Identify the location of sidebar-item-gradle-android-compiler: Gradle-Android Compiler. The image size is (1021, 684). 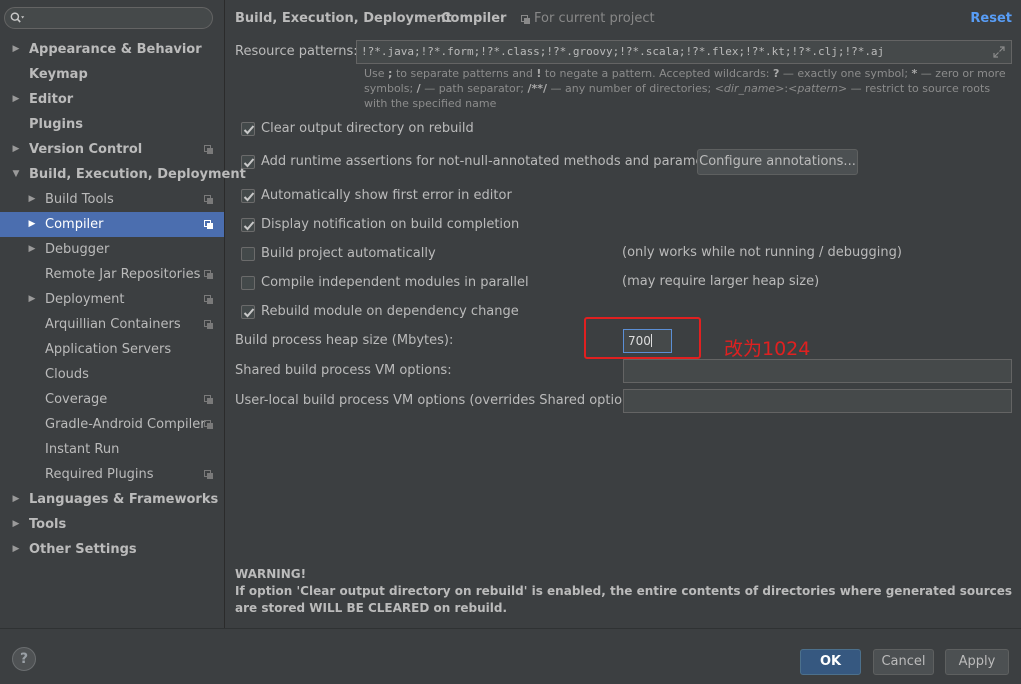
(112, 424).